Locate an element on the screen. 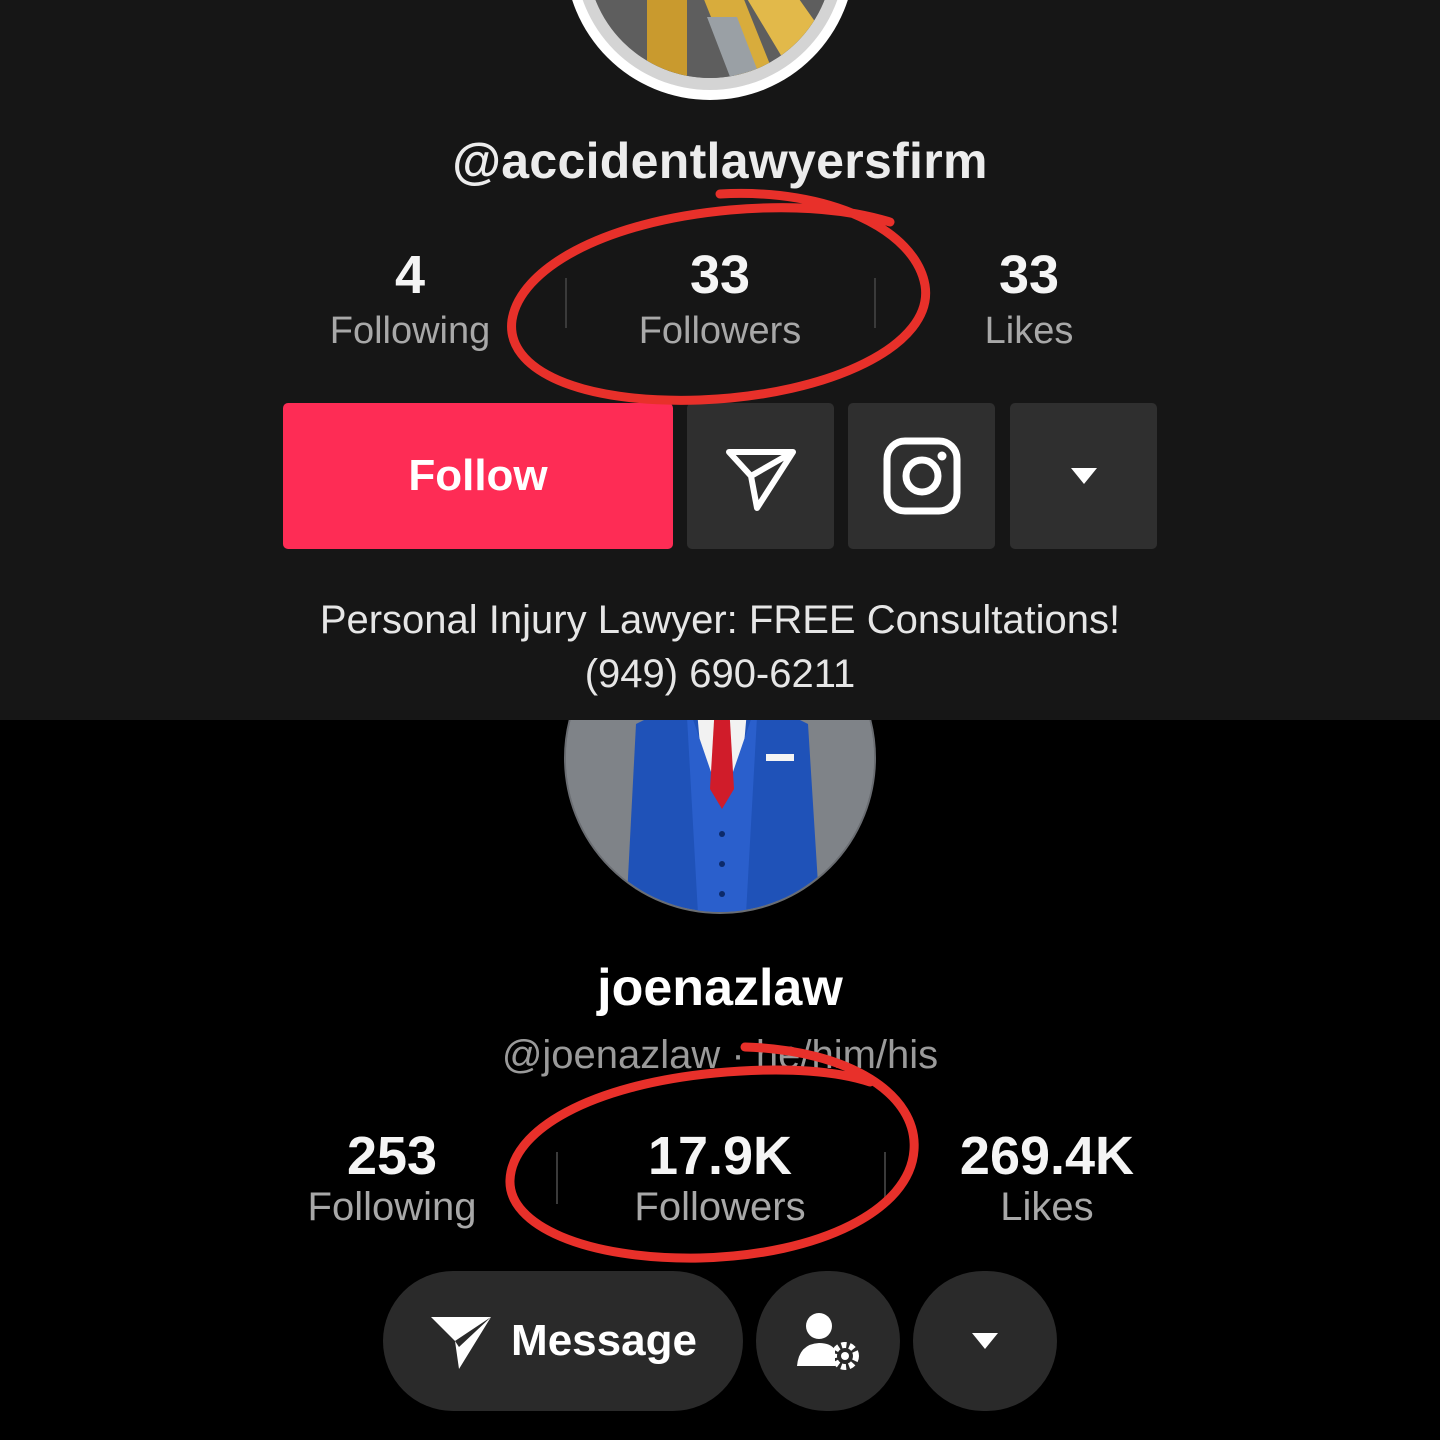 This screenshot has height=1440, width=1440. friend-settings-button is located at coordinates (828, 1341).